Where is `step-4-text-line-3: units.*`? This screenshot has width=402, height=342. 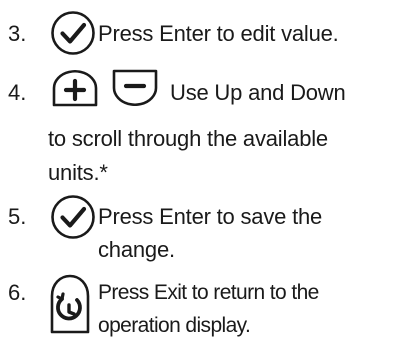 step-4-text-line-3: units.* is located at coordinates (78, 172).